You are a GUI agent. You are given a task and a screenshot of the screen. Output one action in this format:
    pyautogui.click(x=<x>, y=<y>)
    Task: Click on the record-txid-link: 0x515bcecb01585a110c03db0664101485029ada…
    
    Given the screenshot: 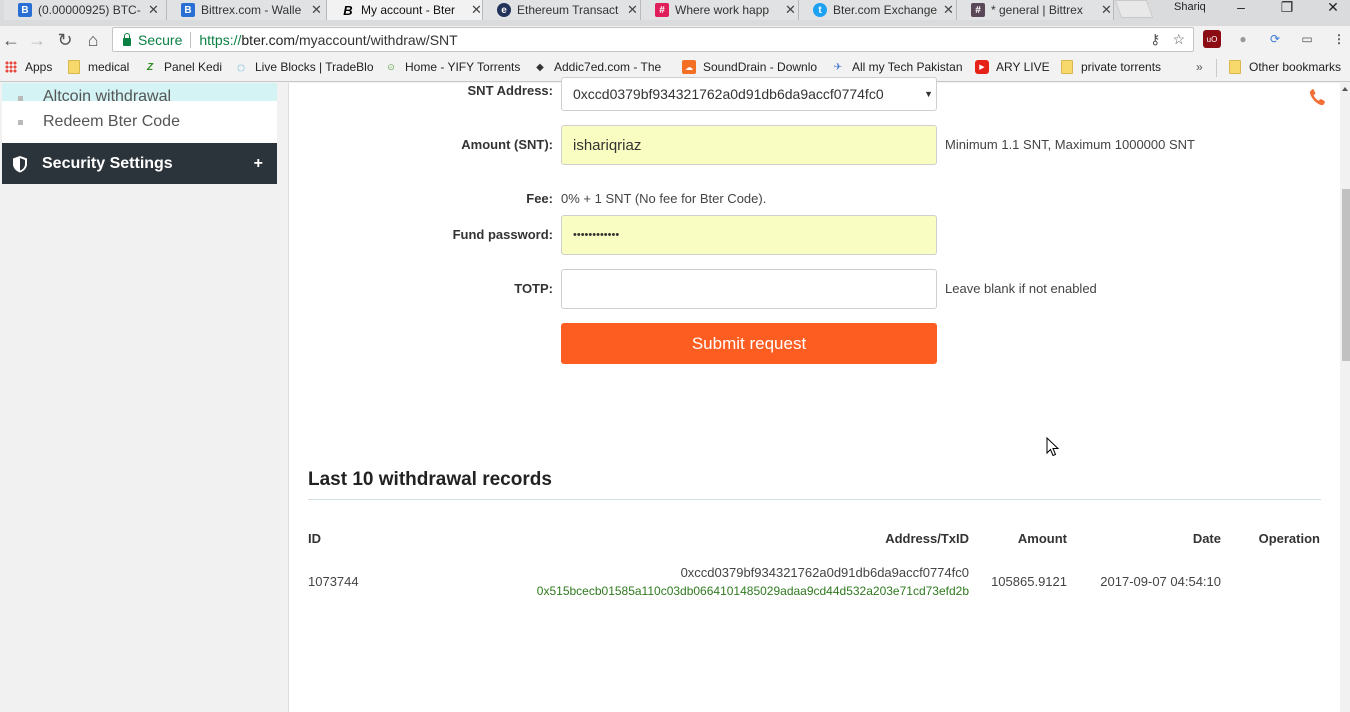 What is the action you would take?
    pyautogui.click(x=753, y=591)
    